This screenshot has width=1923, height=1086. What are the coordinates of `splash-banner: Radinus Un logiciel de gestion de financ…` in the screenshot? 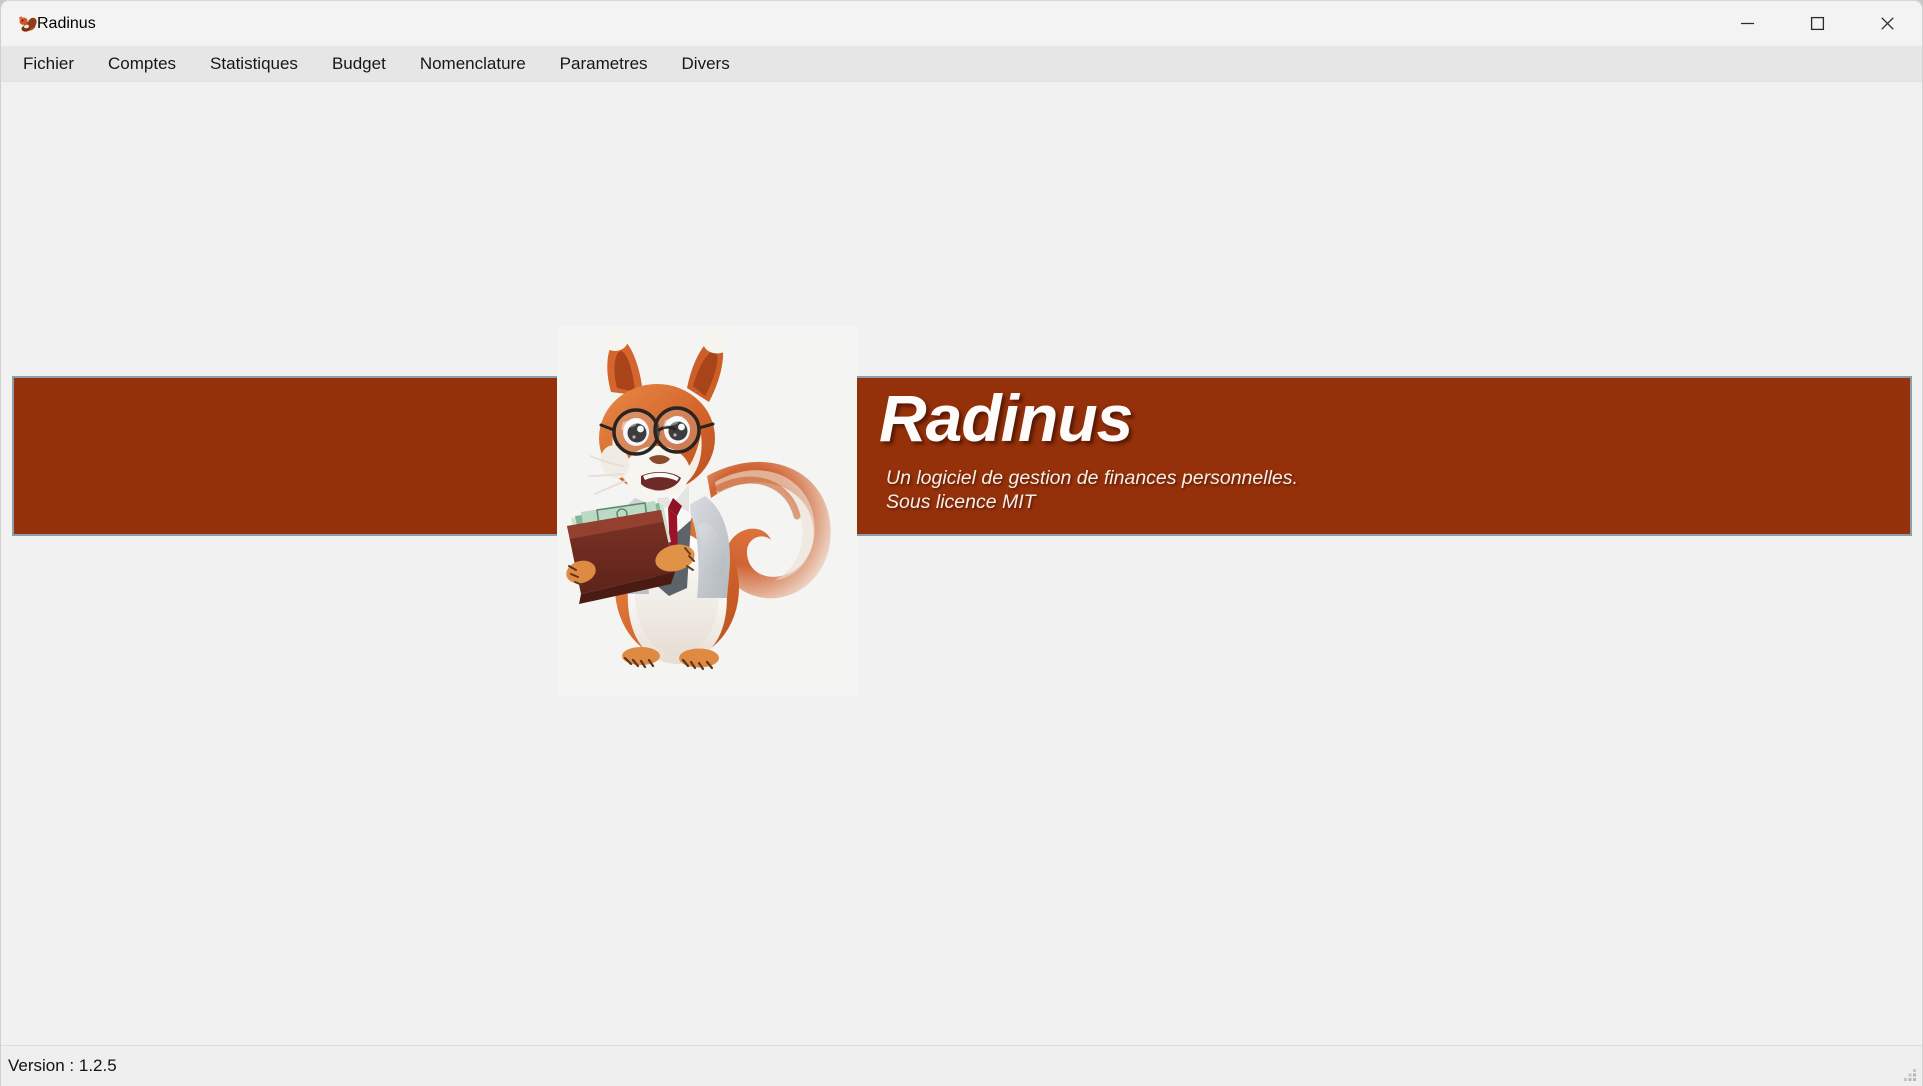 It's located at (962, 456).